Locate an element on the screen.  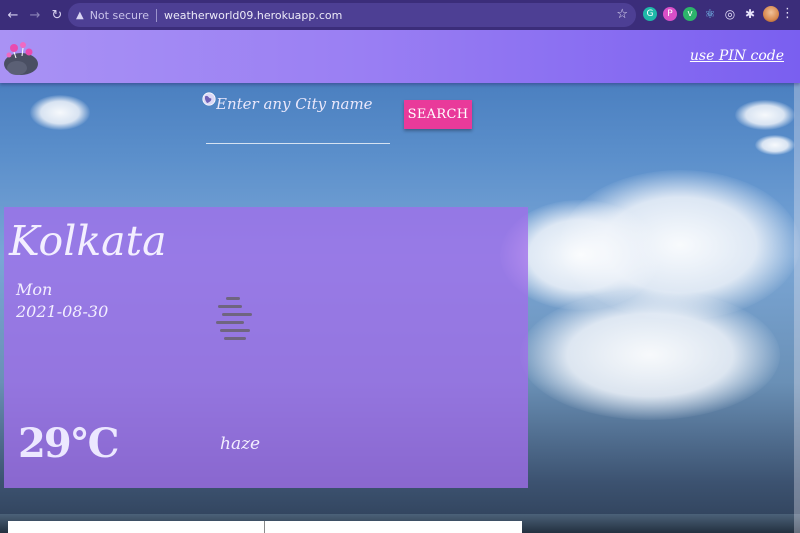
site-navbar: use PIN code is located at coordinates (400, 56).